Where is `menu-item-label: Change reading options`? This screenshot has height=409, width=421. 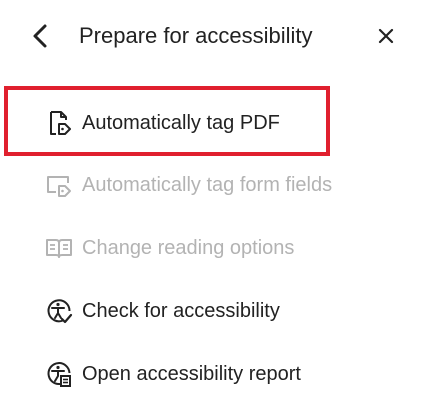 menu-item-label: Change reading options is located at coordinates (188, 248).